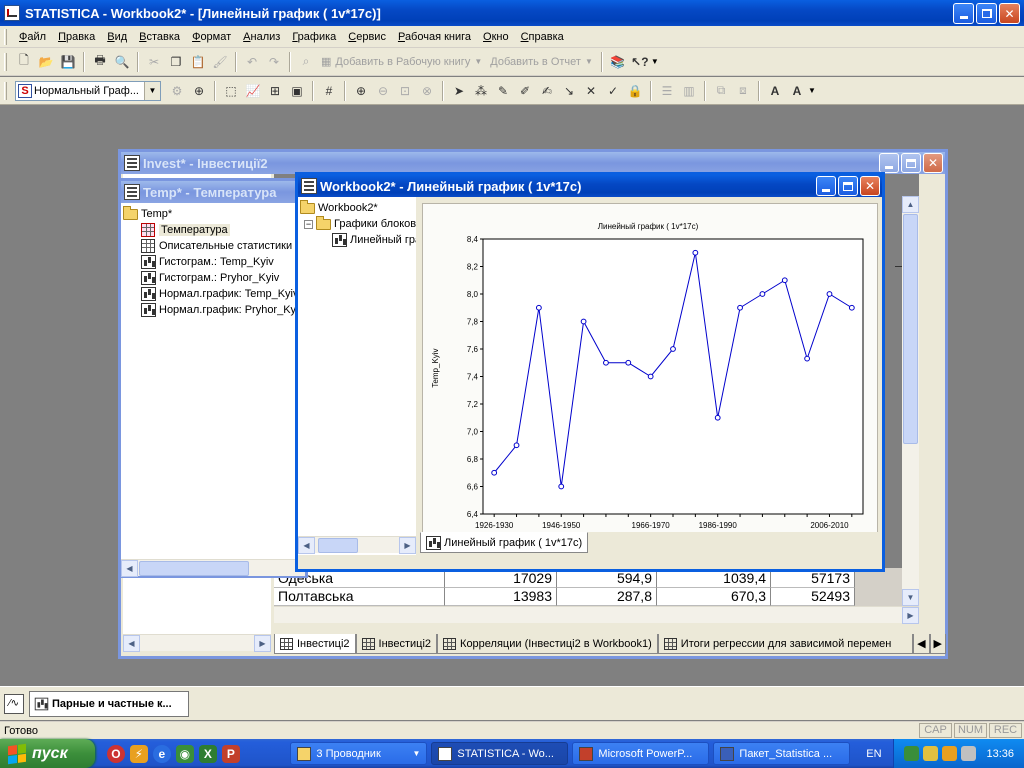  I want to click on network-icon, so click(912, 753).